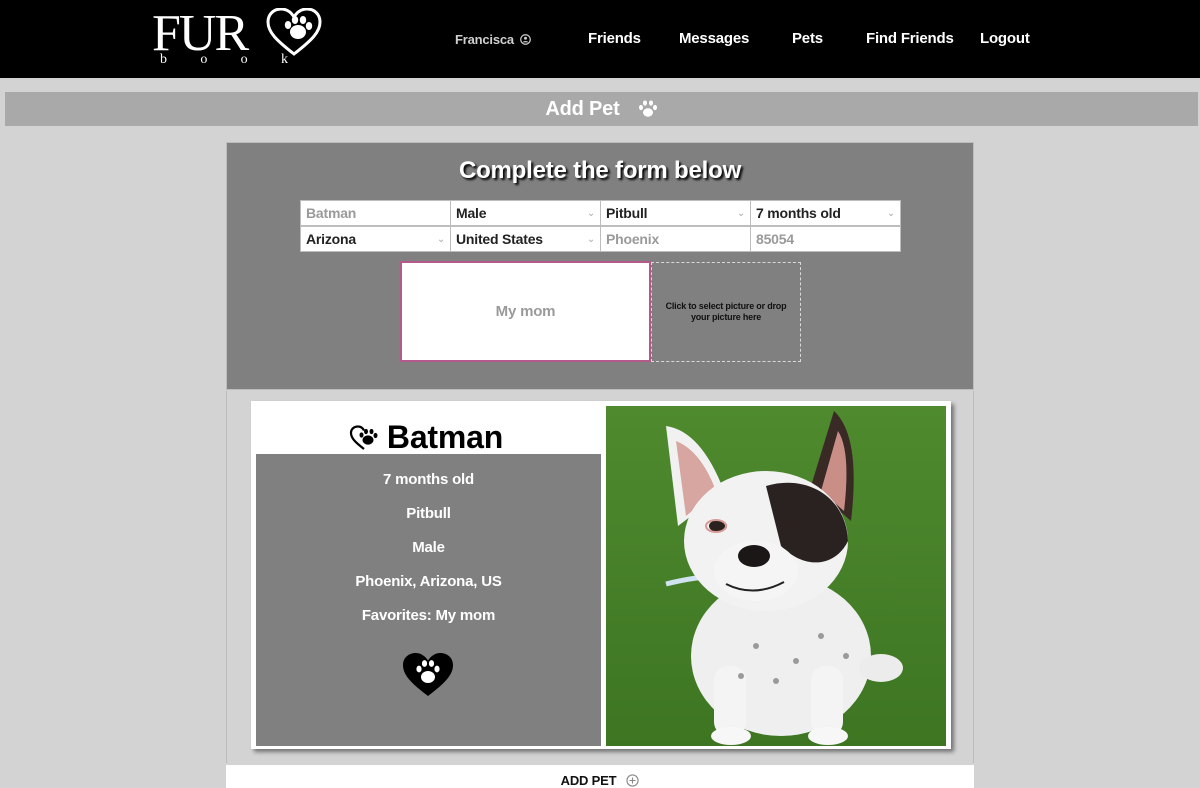  I want to click on pet-photo, so click(776, 576).